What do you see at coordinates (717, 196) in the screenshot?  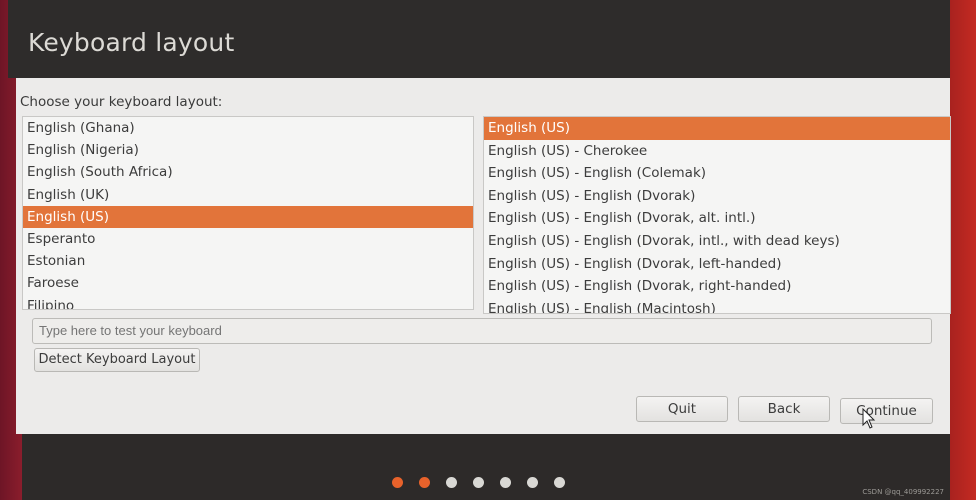 I see `variant-item: English (US) - English (Dvorak)` at bounding box center [717, 196].